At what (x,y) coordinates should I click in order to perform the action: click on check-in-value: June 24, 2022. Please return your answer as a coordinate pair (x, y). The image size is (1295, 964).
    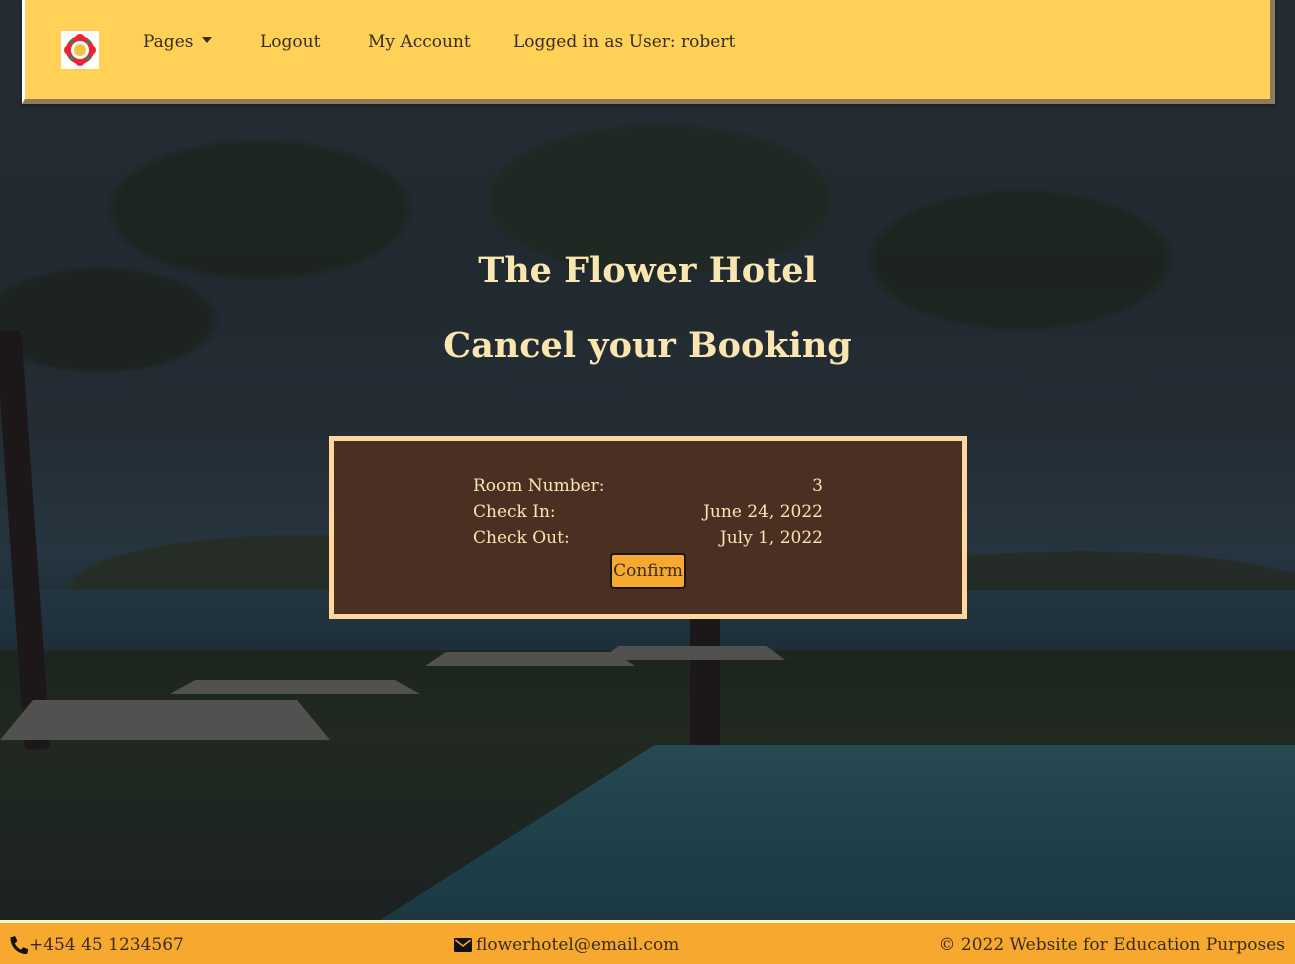
    Looking at the image, I should click on (763, 512).